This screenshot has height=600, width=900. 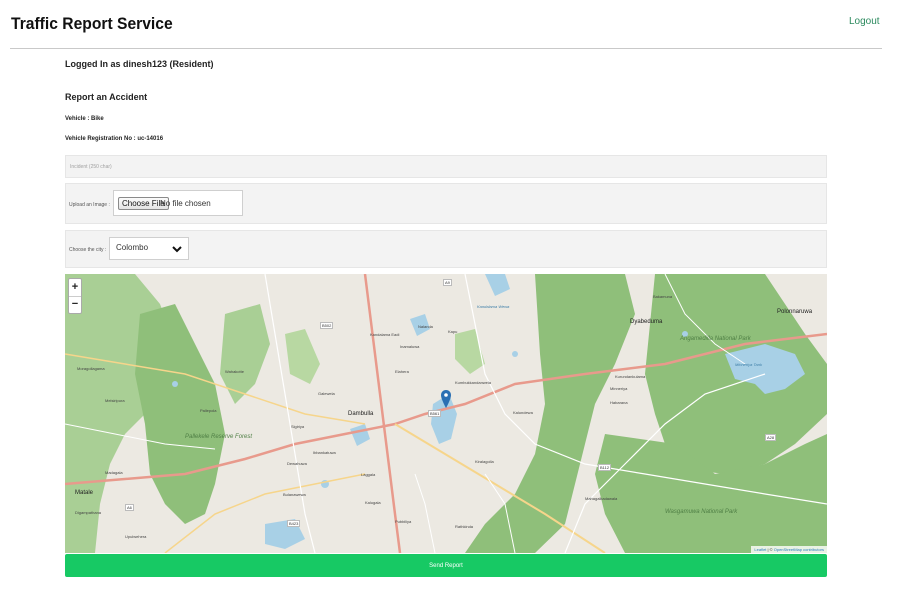 What do you see at coordinates (402, 371) in the screenshot?
I see `map-label-elahera: Elahera` at bounding box center [402, 371].